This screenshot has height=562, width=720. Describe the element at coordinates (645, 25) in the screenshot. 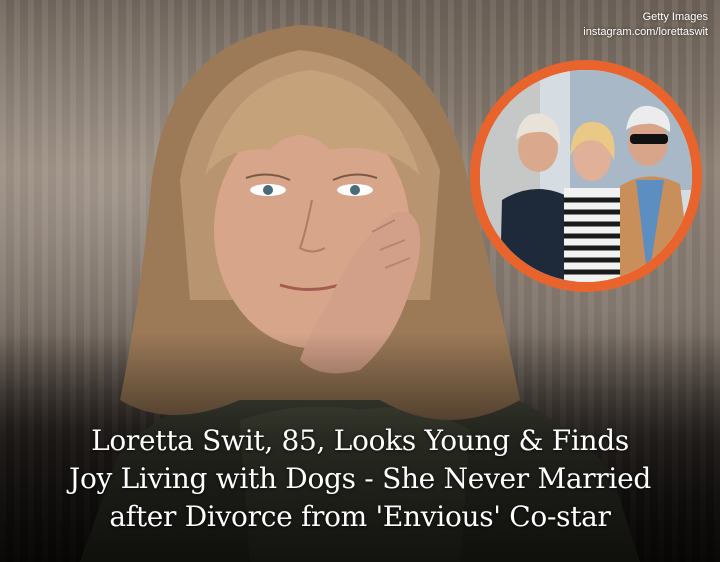

I see `photo-credit: Getty Images instagram.com/lorettaswit` at that location.